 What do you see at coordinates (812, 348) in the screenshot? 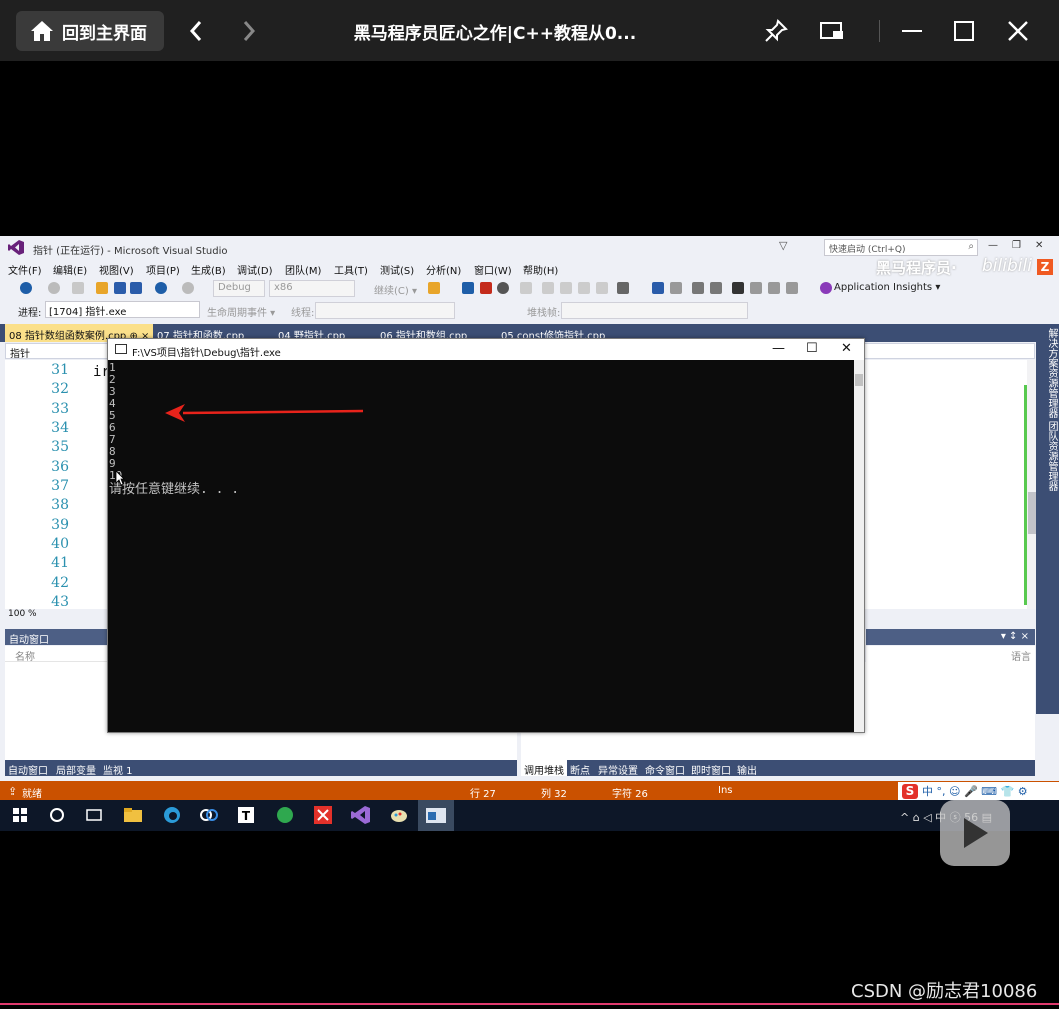
I see `console-maximize-icon: ☐` at bounding box center [812, 348].